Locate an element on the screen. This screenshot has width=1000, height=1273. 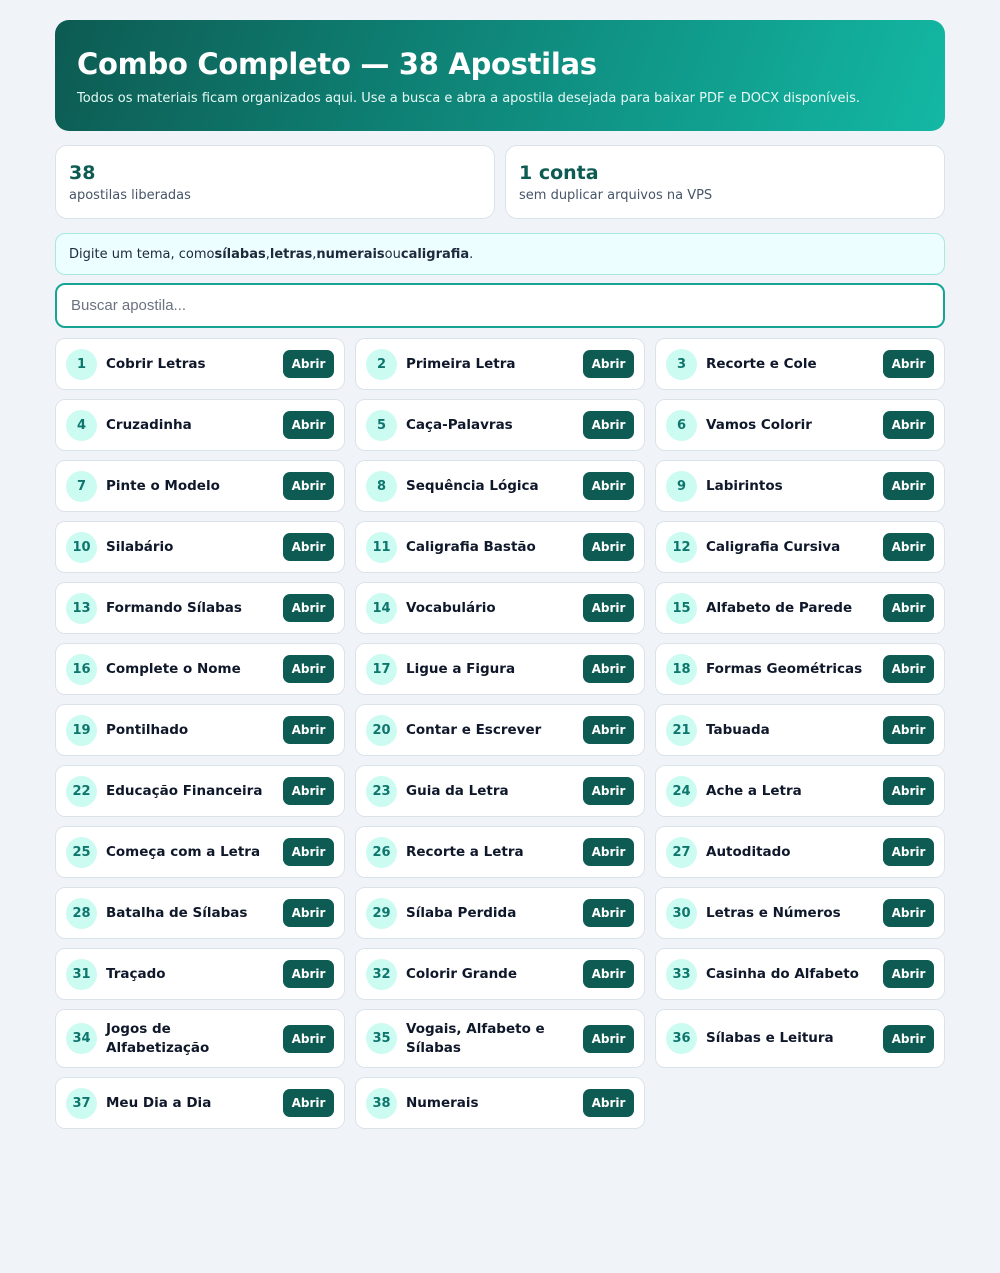
stat-value: 38 is located at coordinates (82, 173).